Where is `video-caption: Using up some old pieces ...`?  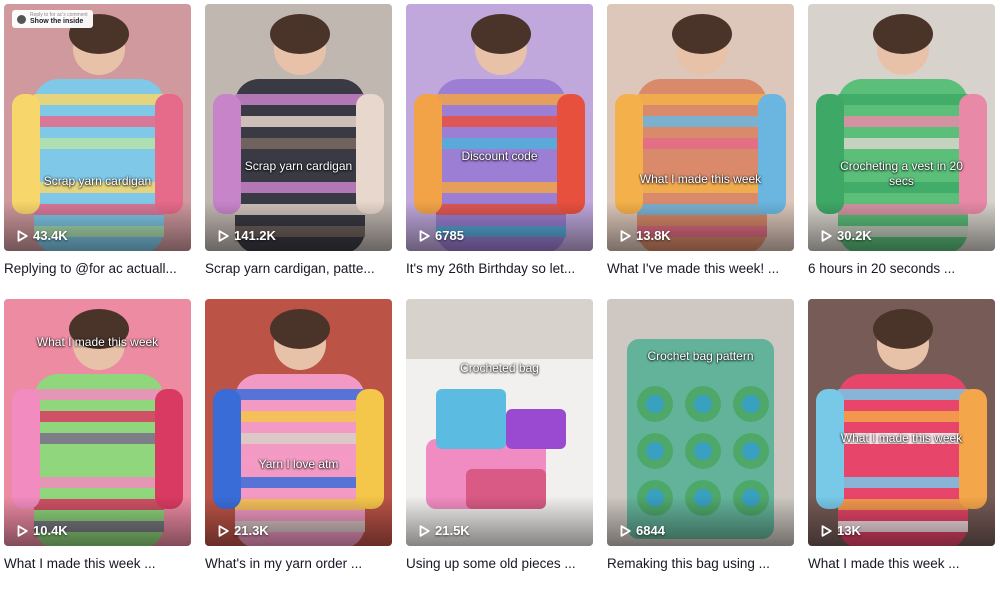
video-caption: Using up some old pieces ... is located at coordinates (499, 570).